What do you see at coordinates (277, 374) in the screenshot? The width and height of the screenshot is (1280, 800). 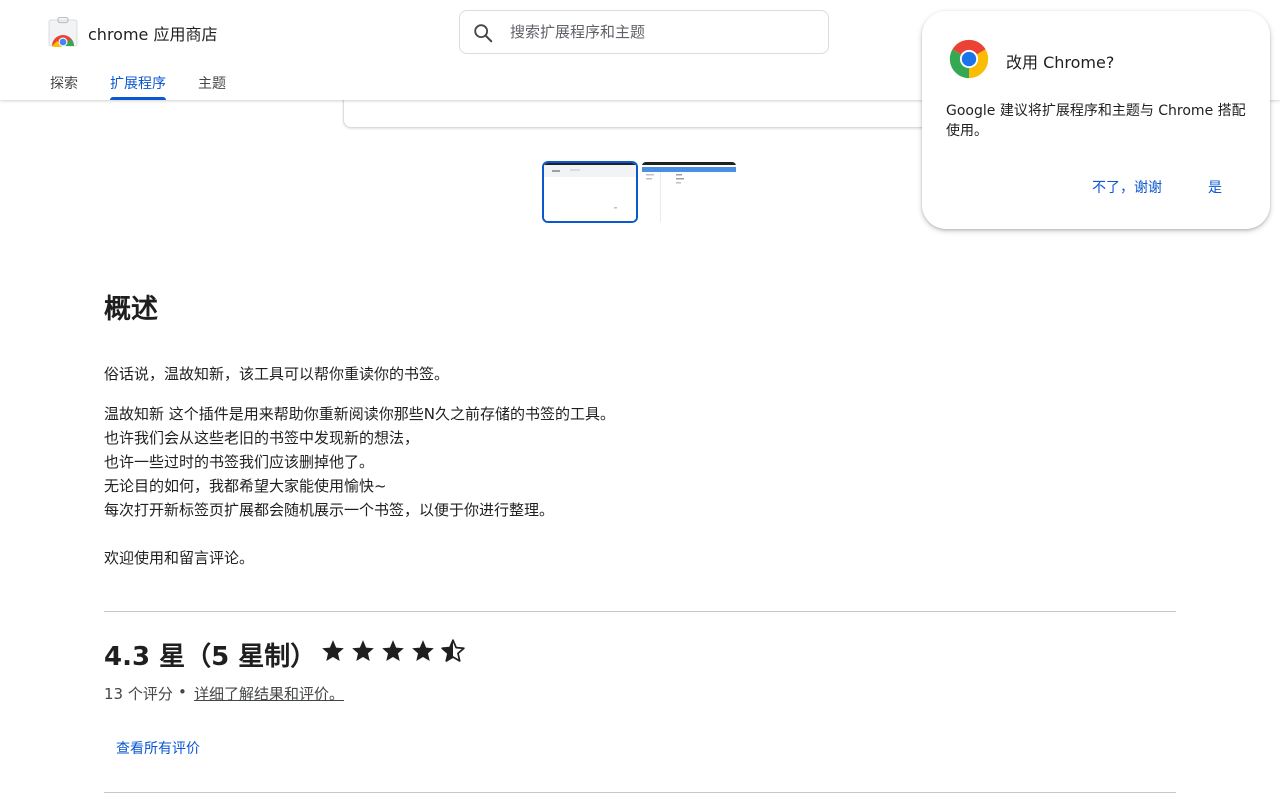 I see `description-line: 俗话说，温故知新，该工具可以帮你重读你的书签。` at bounding box center [277, 374].